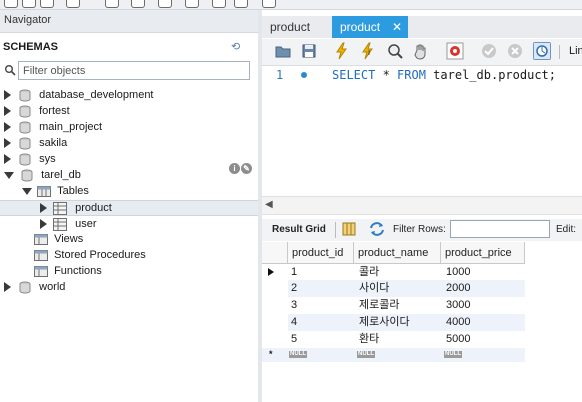 The height and width of the screenshot is (402, 582). Describe the element at coordinates (68, 224) in the screenshot. I see `table-user: user` at that location.